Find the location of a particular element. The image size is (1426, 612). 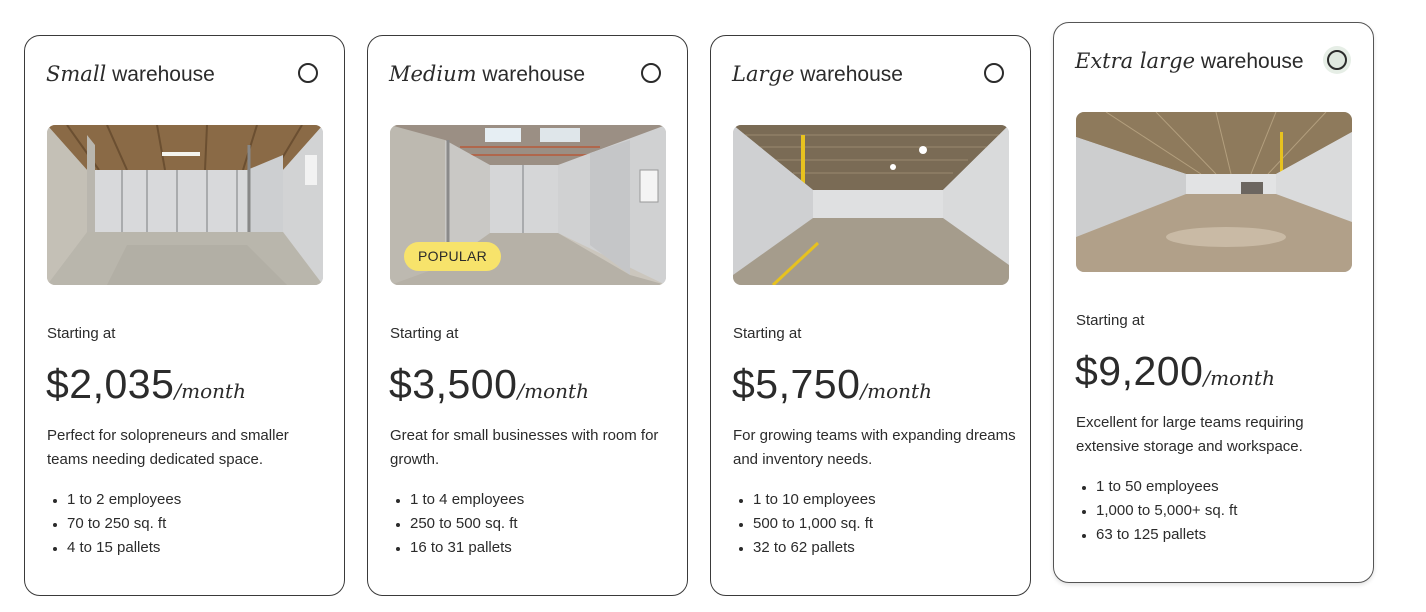

feature-item: 1 to 2 employees is located at coordinates (124, 500).